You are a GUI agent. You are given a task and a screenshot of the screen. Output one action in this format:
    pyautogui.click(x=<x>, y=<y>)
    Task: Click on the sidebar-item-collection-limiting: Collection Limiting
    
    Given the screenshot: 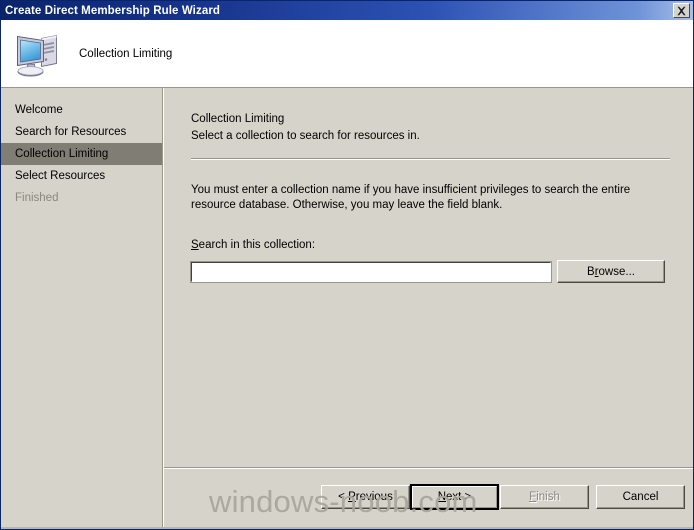 What is the action you would take?
    pyautogui.click(x=81, y=154)
    